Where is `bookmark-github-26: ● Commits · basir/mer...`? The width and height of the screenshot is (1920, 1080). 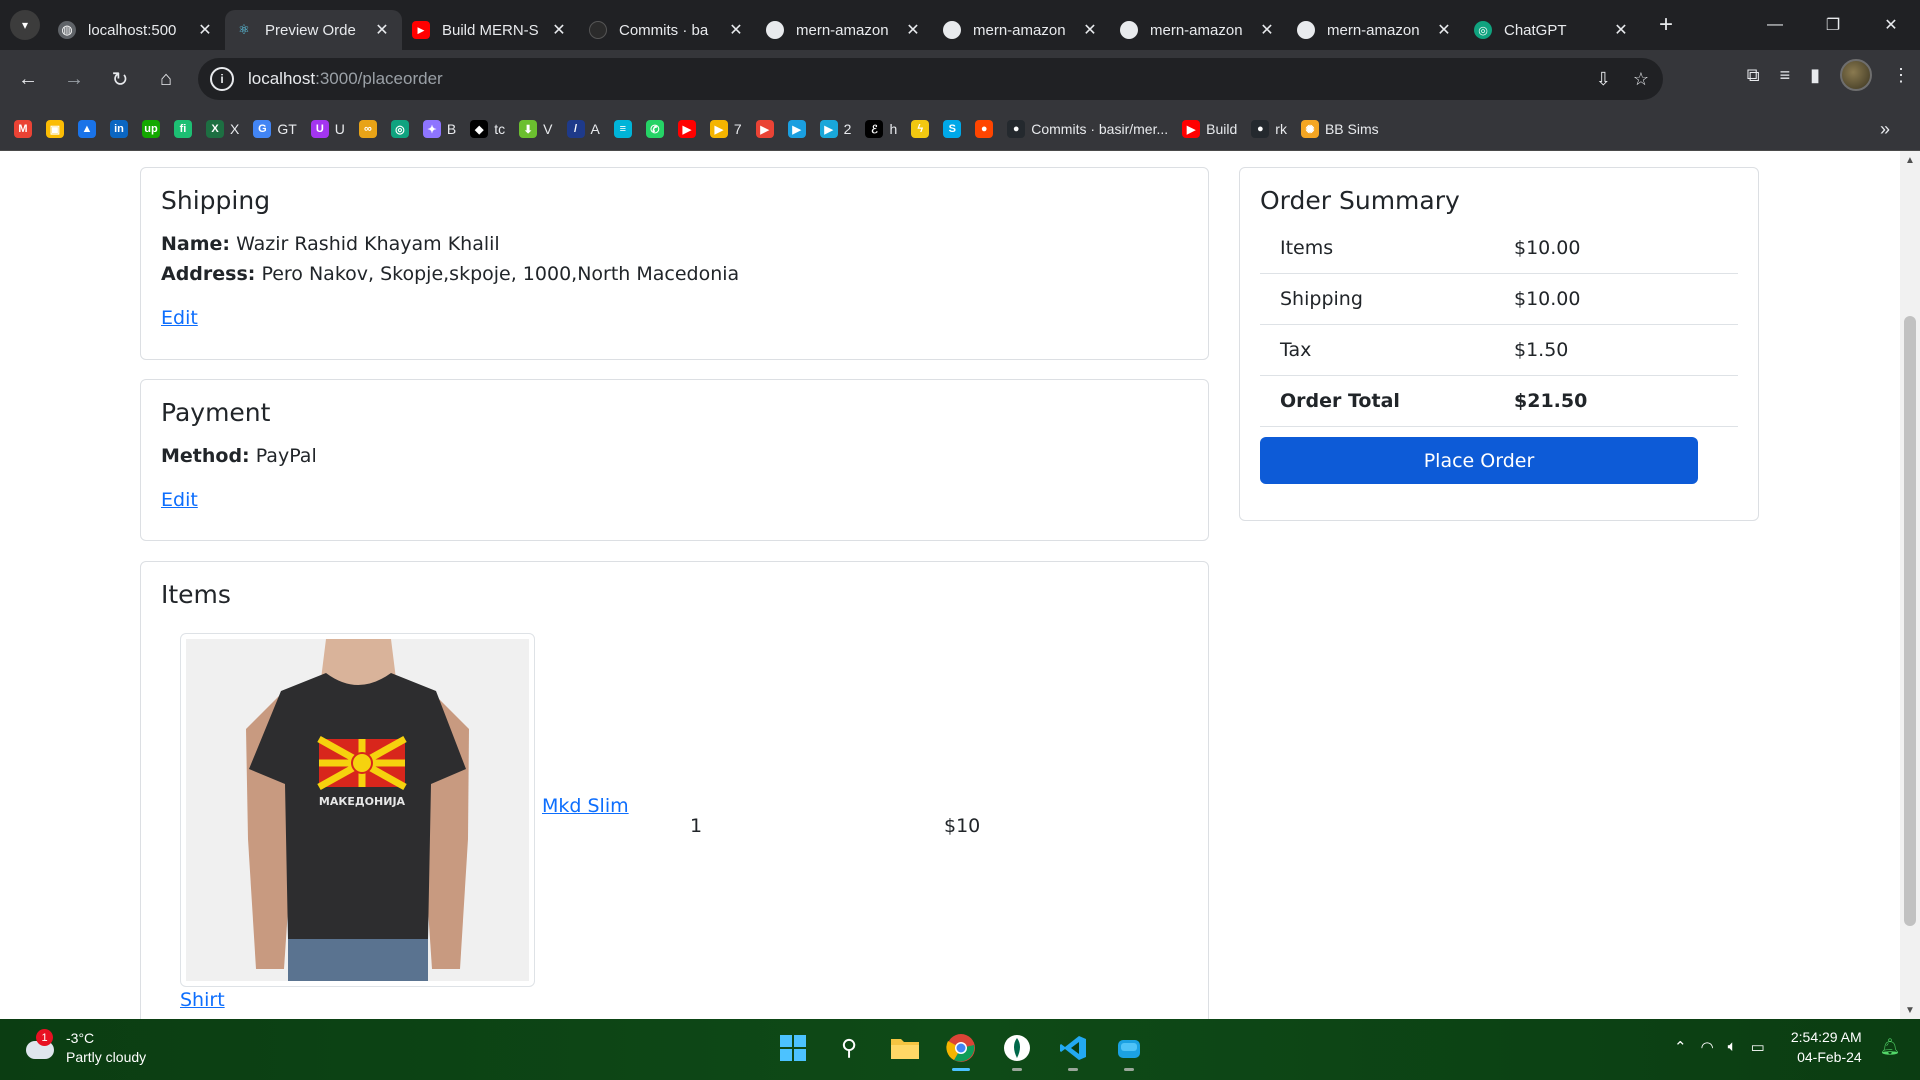
bookmark-github-26: ● Commits · basir/mer... is located at coordinates (1087, 129).